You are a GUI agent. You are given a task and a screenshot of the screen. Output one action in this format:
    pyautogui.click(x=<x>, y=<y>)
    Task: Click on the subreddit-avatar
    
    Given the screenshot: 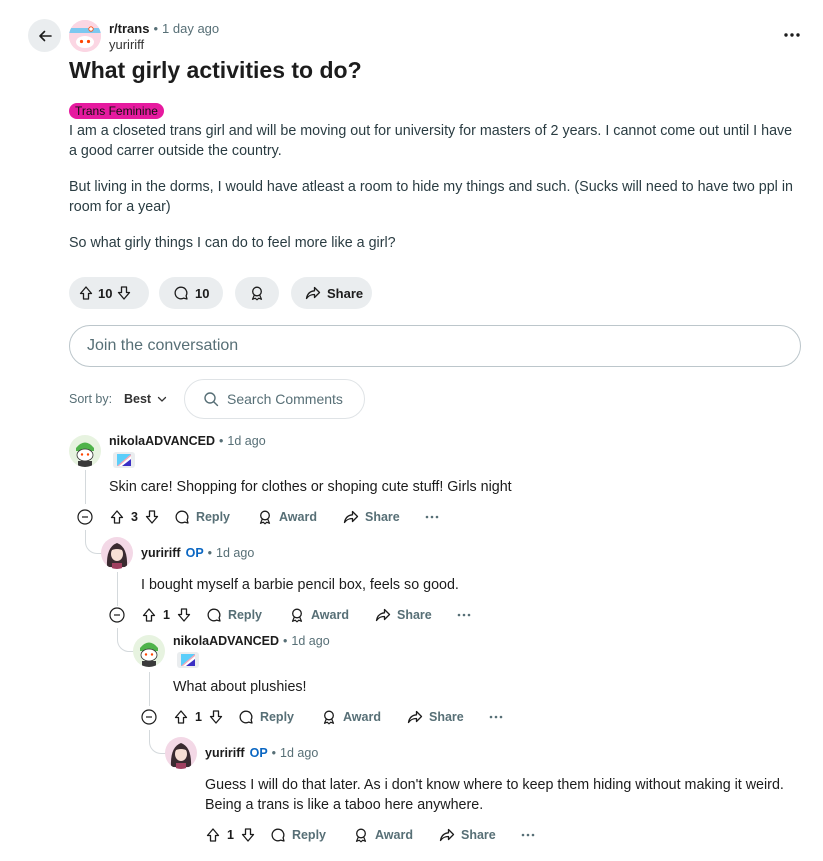 What is the action you would take?
    pyautogui.click(x=85, y=36)
    